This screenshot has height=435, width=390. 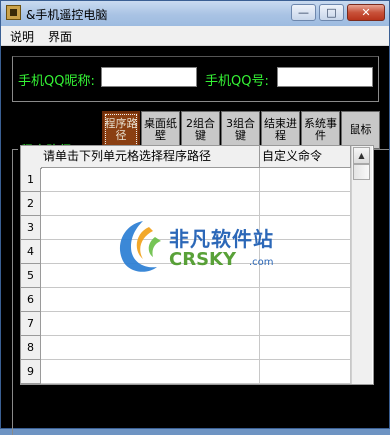 What do you see at coordinates (221, 239) in the screenshot?
I see `watermark-cn-text: 非凡软件站` at bounding box center [221, 239].